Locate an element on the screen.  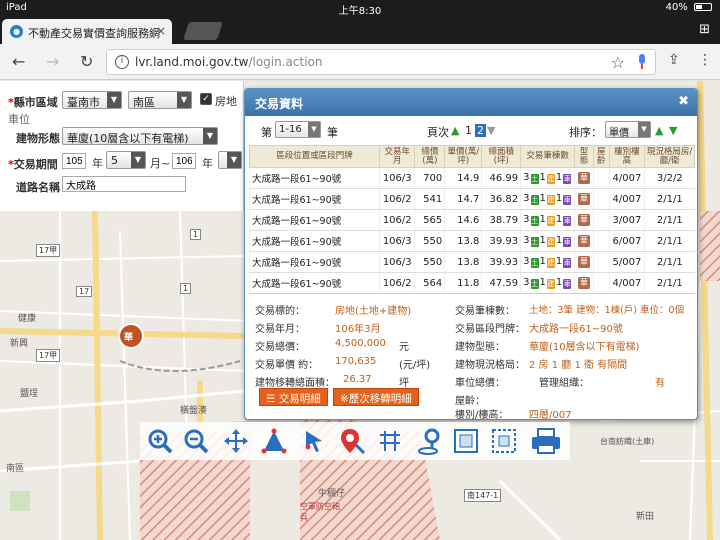
cell-area: 46.99 is located at coordinates (501, 178).